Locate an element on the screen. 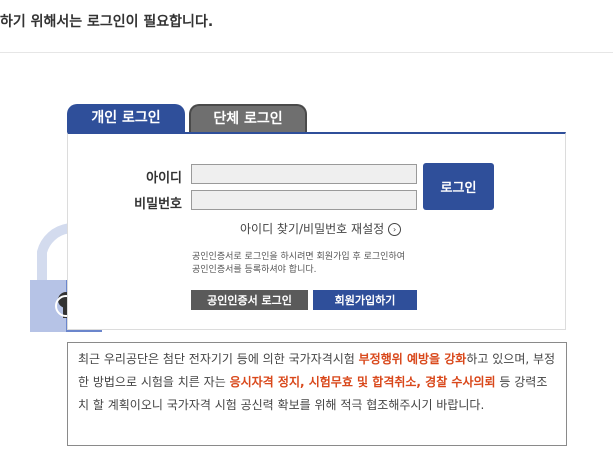 The width and height of the screenshot is (613, 462). notice-highlight-2: 응시자격 정지, 시험무효 및 합격취소, 경찰 수사의뢰 is located at coordinates (362, 382).